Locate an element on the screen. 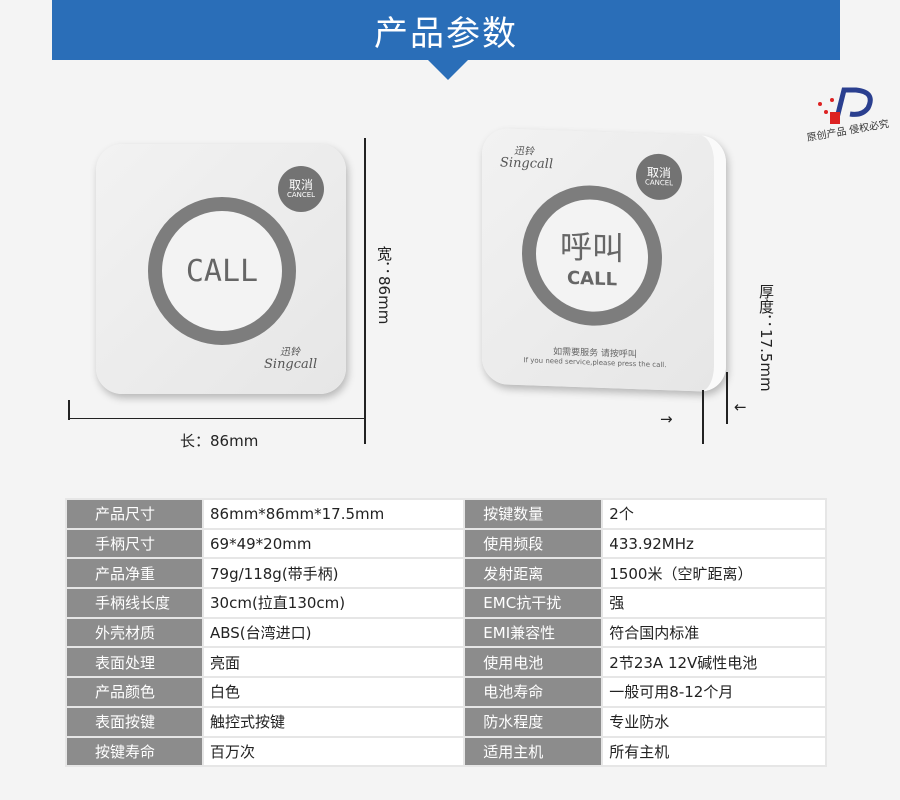  spec-row: 手柄尺寸 69*49*20mm 使用频段 433.92MHz is located at coordinates (446, 543).